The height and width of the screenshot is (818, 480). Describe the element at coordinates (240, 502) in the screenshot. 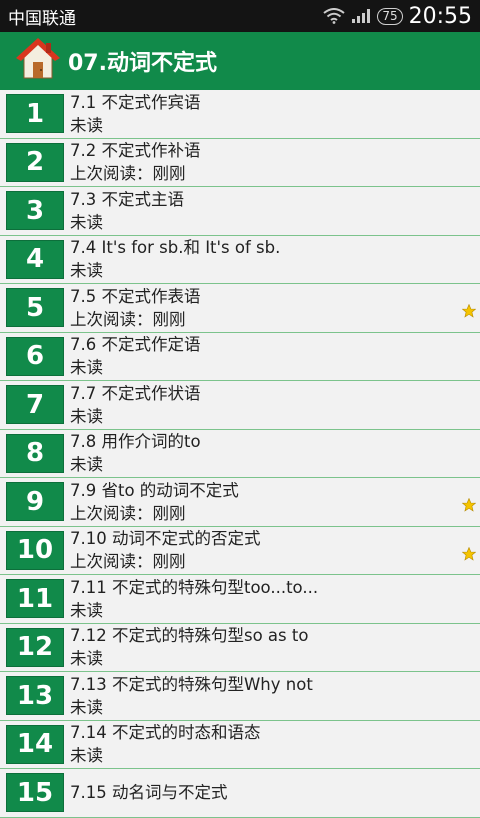

I see `list-item: 9 7.9 省to 的动词不定式 上次阅读：刚刚` at that location.